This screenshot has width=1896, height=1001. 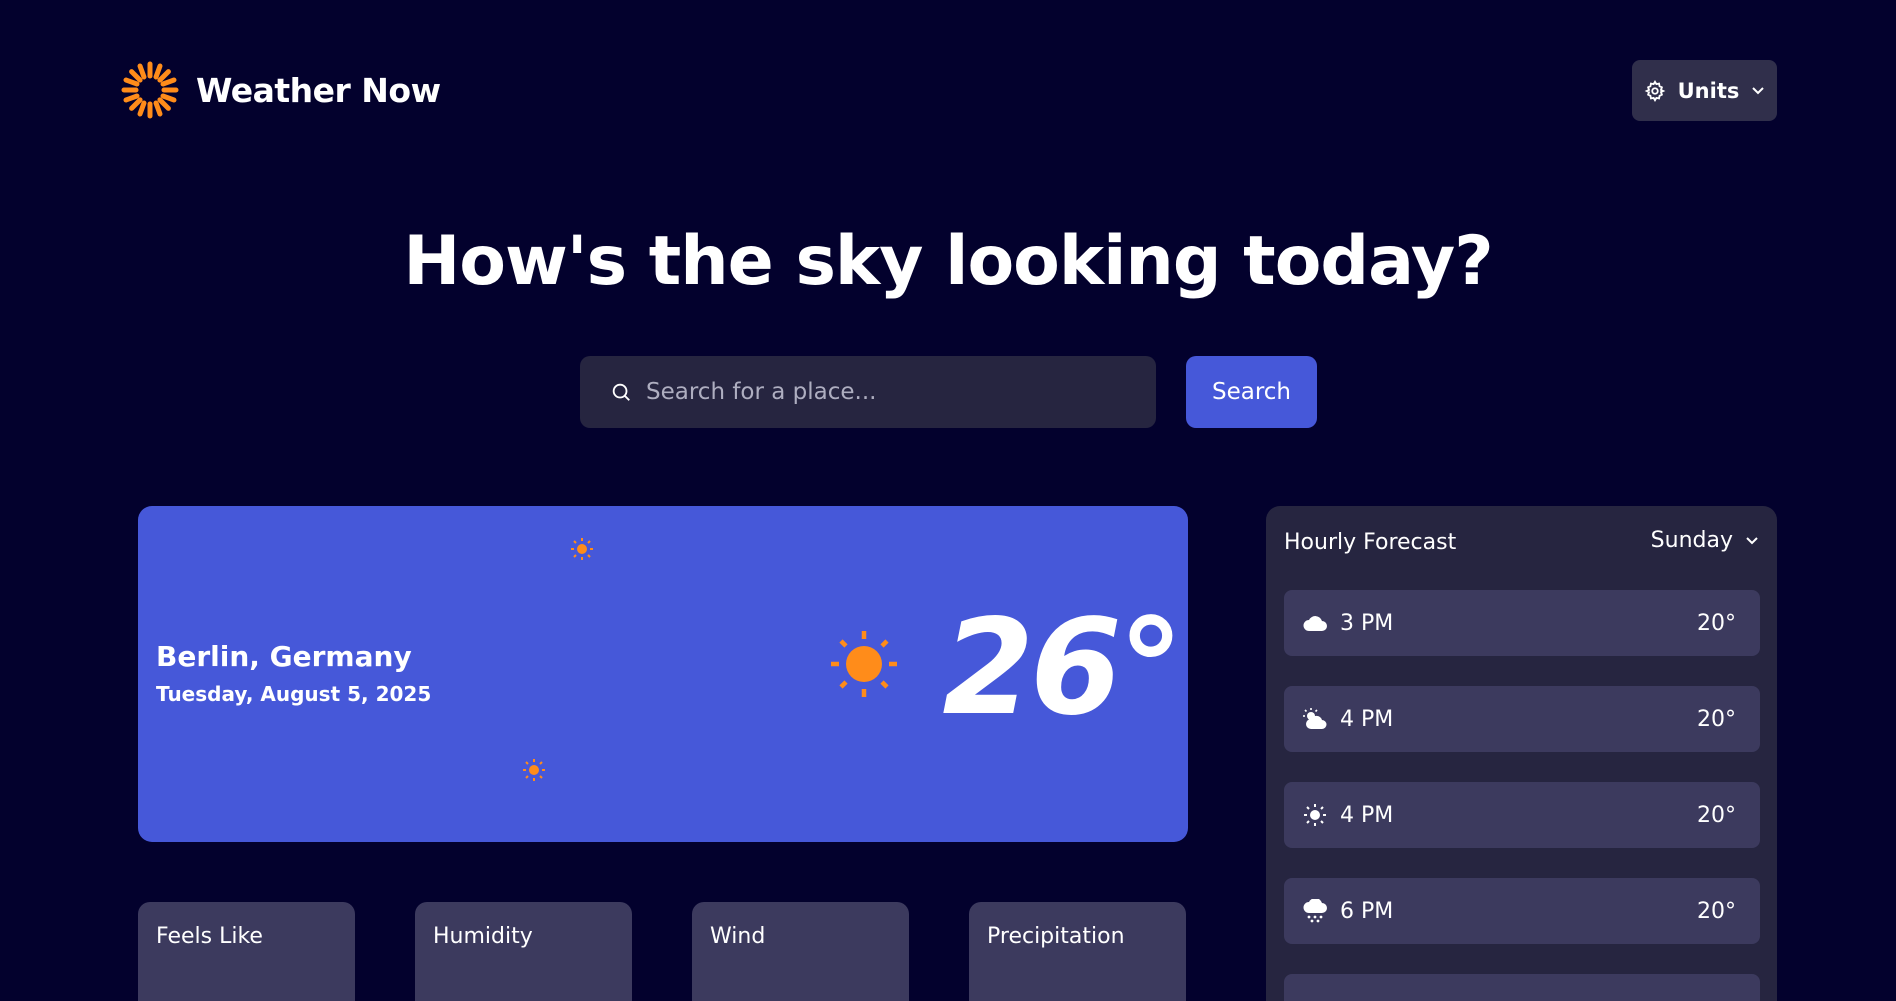 I want to click on selected-day: Sunday, so click(x=1691, y=540).